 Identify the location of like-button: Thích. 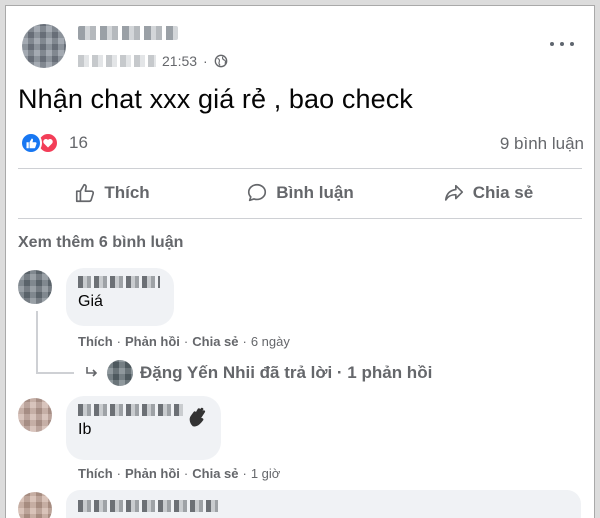
(112, 193).